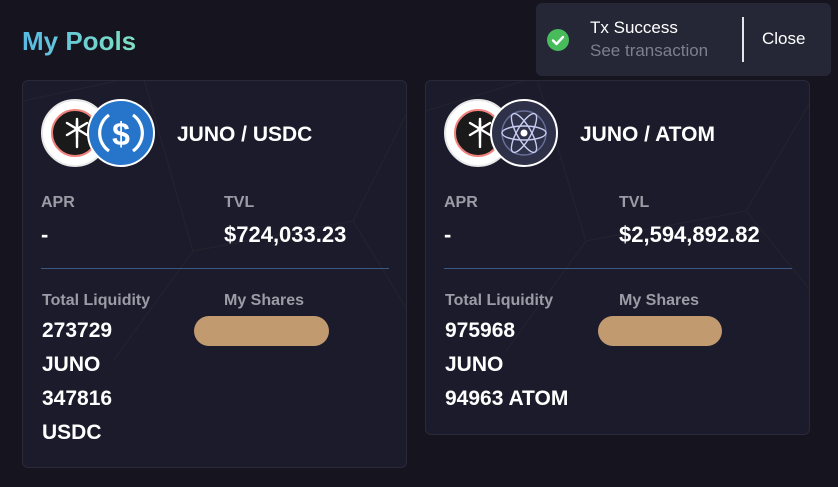 Image resolution: width=838 pixels, height=487 pixels. What do you see at coordinates (245, 134) in the screenshot?
I see `pool-pair-name: JUNO / USDC` at bounding box center [245, 134].